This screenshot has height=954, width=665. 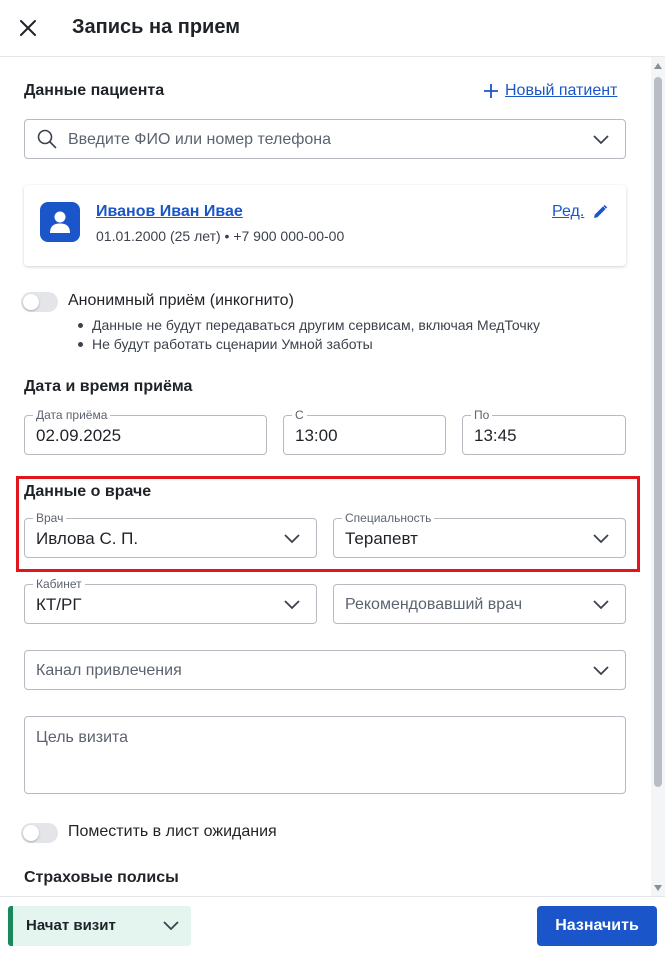 I want to click on user-icon, so click(x=60, y=222).